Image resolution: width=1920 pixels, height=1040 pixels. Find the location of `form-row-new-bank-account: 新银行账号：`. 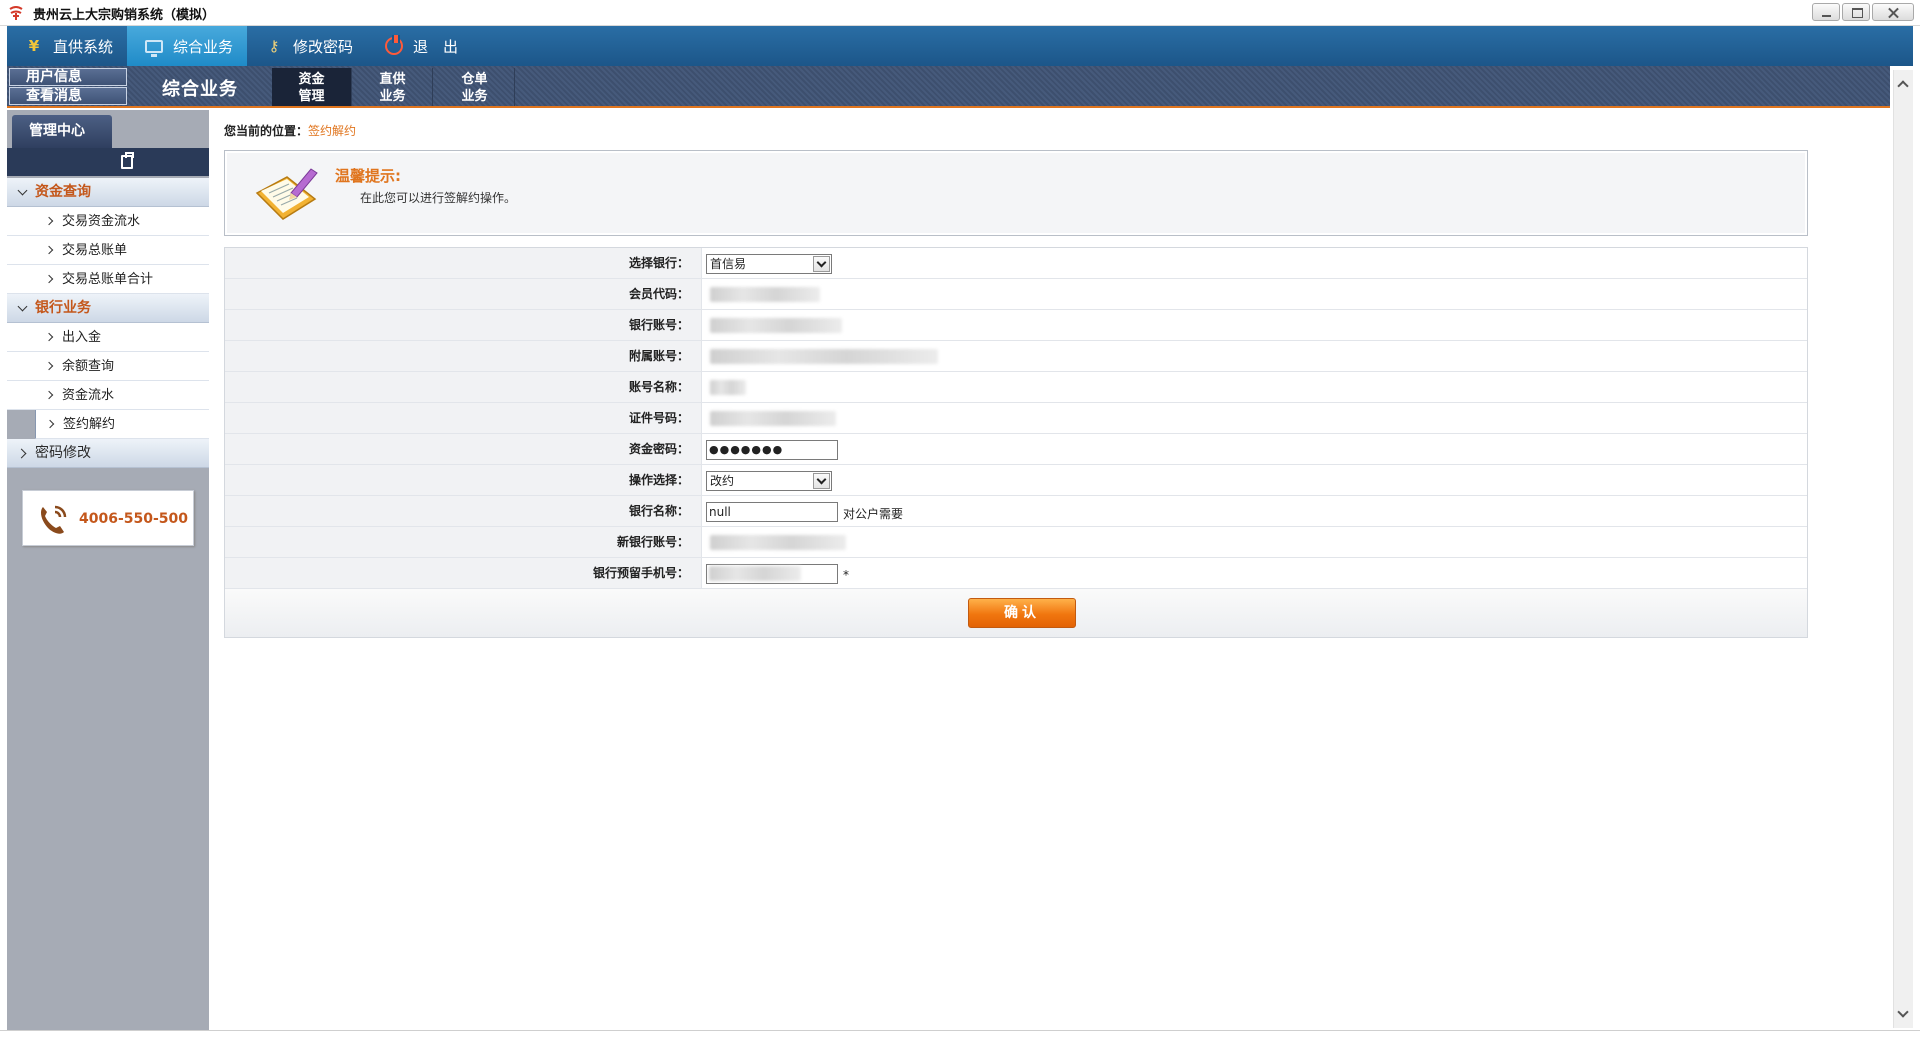

form-row-new-bank-account: 新银行账号： is located at coordinates (1016, 542).